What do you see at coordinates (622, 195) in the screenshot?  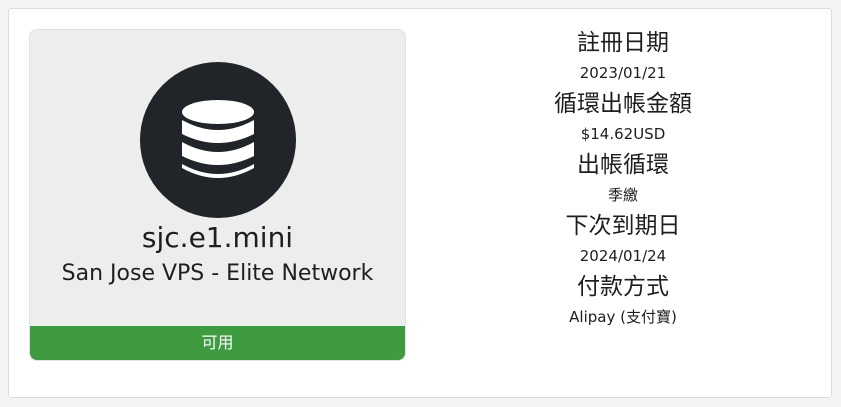 I see `billing-cycle-value: 季繳` at bounding box center [622, 195].